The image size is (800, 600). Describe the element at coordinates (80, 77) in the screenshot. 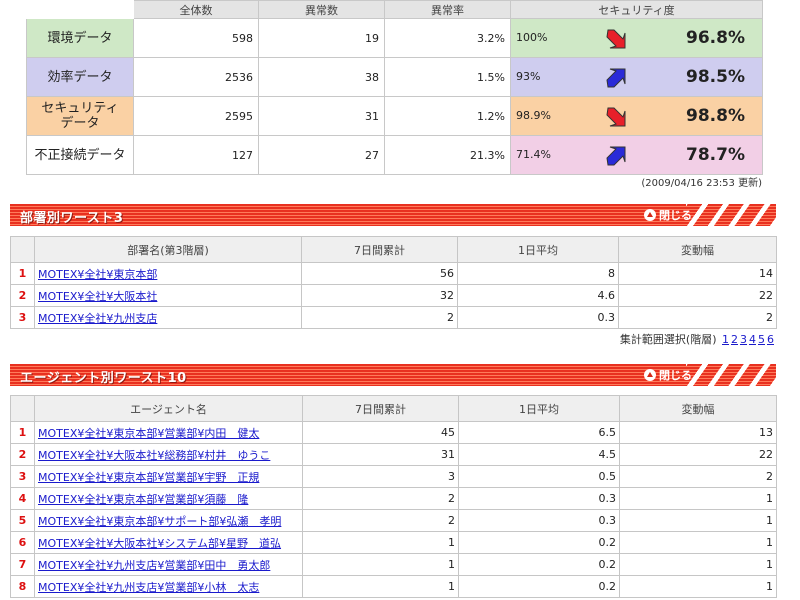

I see `category-name-line: 効率データ` at that location.